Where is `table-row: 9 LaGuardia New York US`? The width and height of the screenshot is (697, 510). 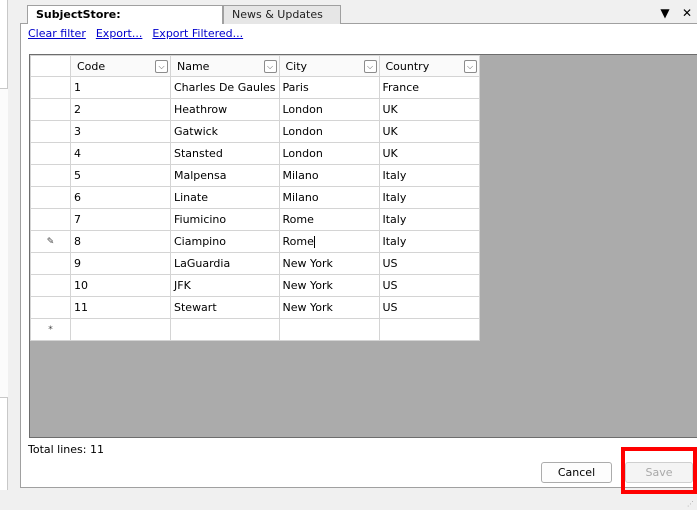 table-row: 9 LaGuardia New York US is located at coordinates (255, 263).